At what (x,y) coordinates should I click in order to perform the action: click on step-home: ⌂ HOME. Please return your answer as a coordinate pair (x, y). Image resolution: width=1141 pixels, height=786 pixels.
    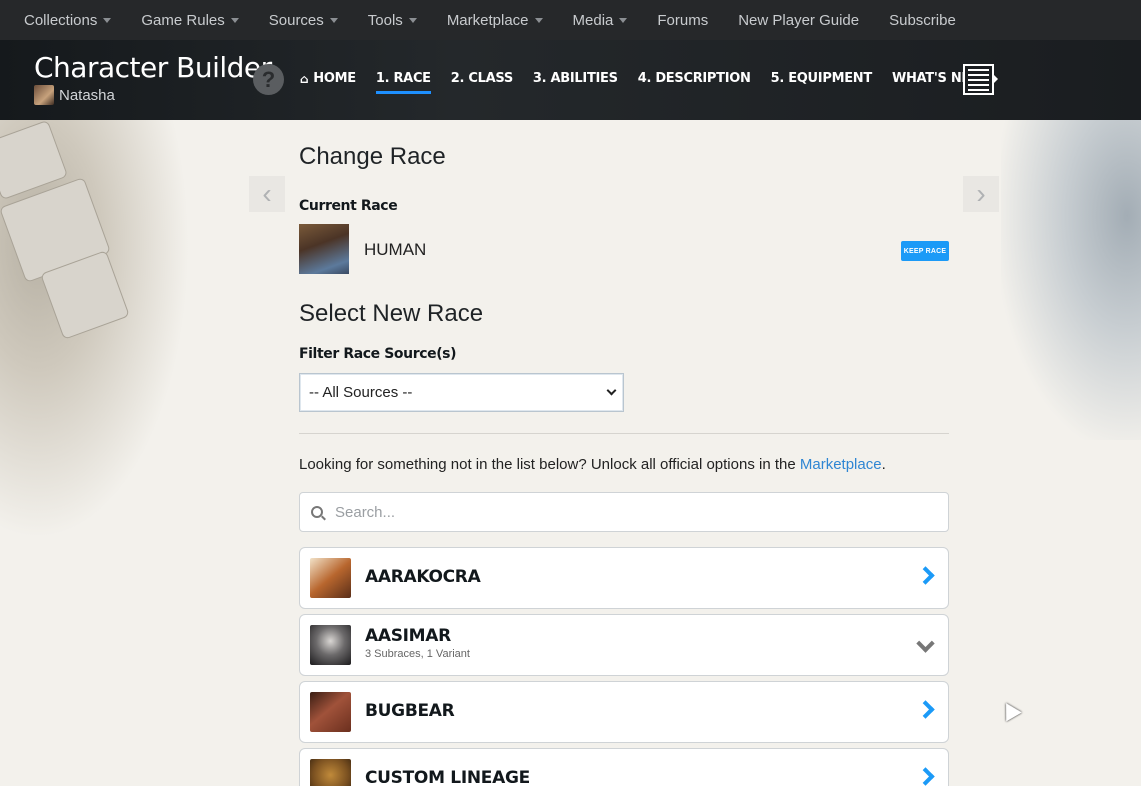
    Looking at the image, I should click on (328, 78).